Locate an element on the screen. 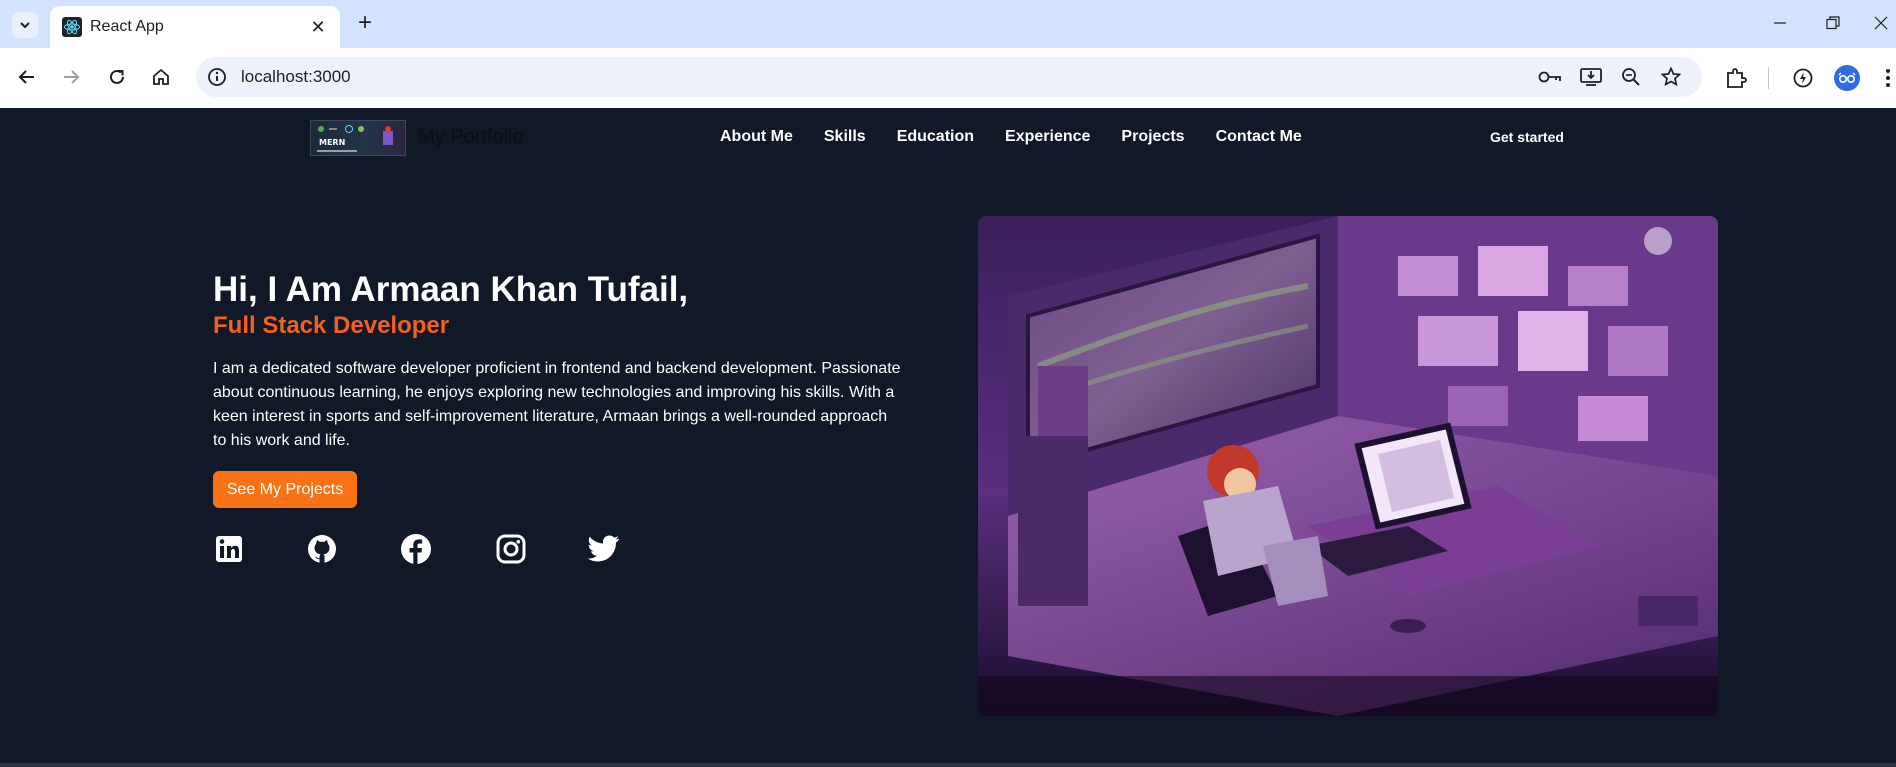  close-window-button is located at coordinates (1881, 23).